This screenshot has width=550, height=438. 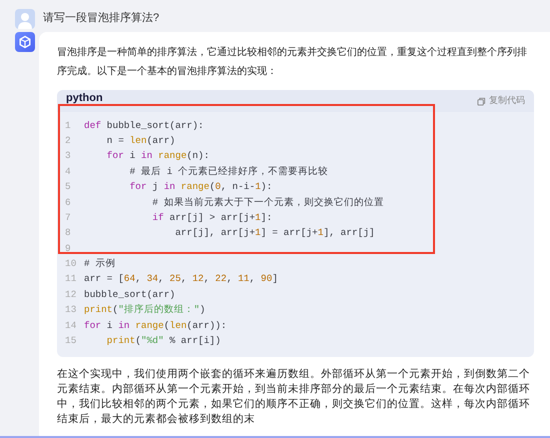 What do you see at coordinates (145, 310) in the screenshot?
I see `code-line: print("排序后的数组：")` at bounding box center [145, 310].